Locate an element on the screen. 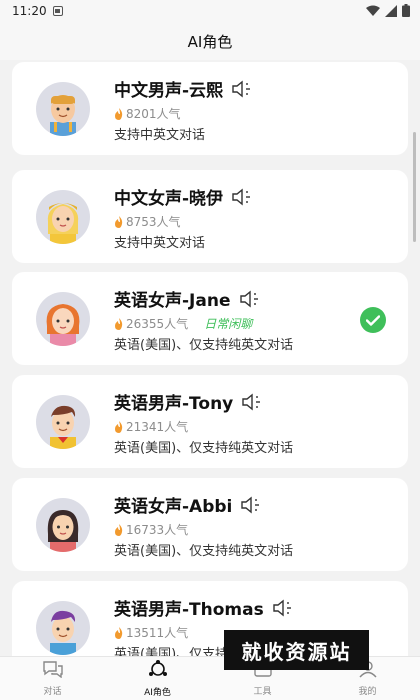  app-header: AI角色 is located at coordinates (210, 41).